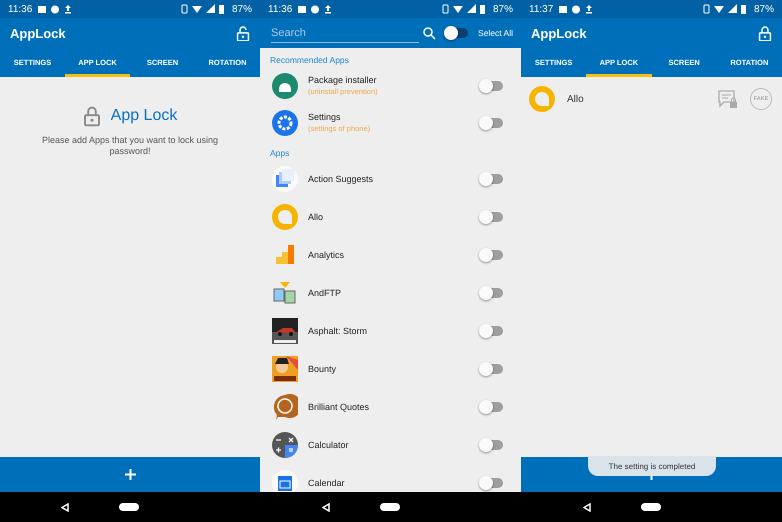  Describe the element at coordinates (652, 466) in the screenshot. I see `setting-toast: The setting is completed` at that location.